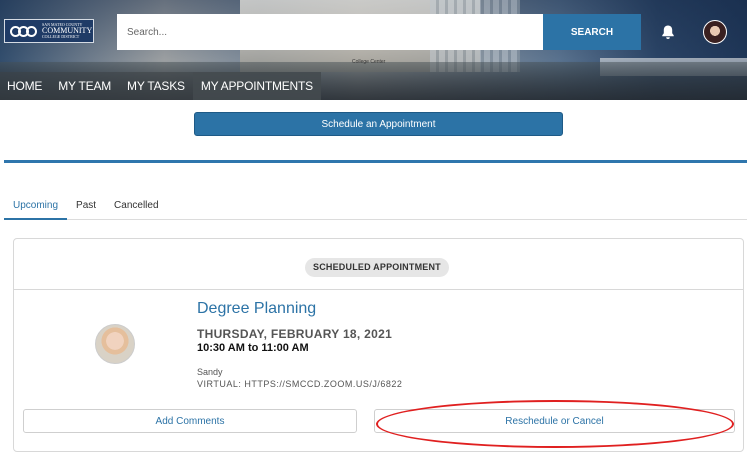 The width and height of the screenshot is (747, 460). Describe the element at coordinates (378, 124) in the screenshot. I see `schedule-appointment-button: Schedule an Appointment` at that location.